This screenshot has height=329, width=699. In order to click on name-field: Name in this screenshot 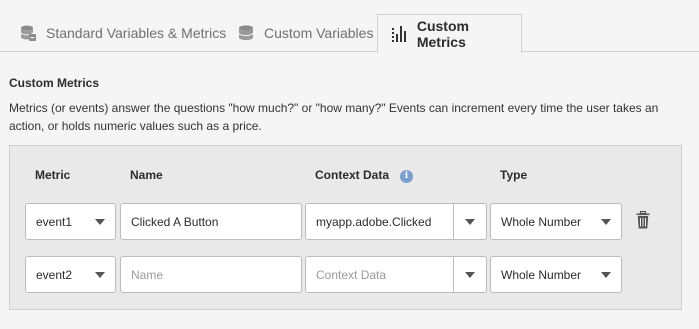, I will do `click(211, 274)`.